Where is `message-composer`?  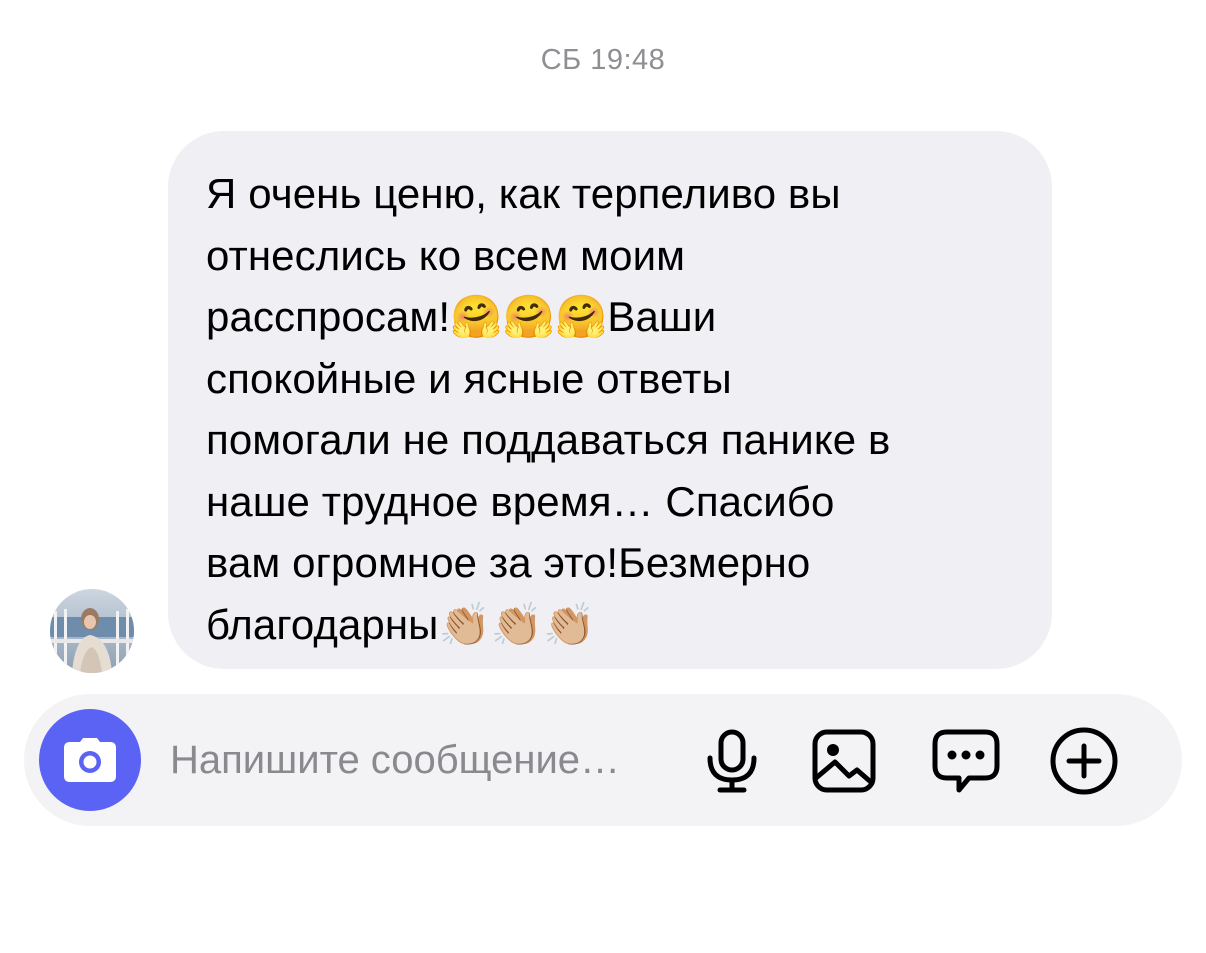
message-composer is located at coordinates (603, 760).